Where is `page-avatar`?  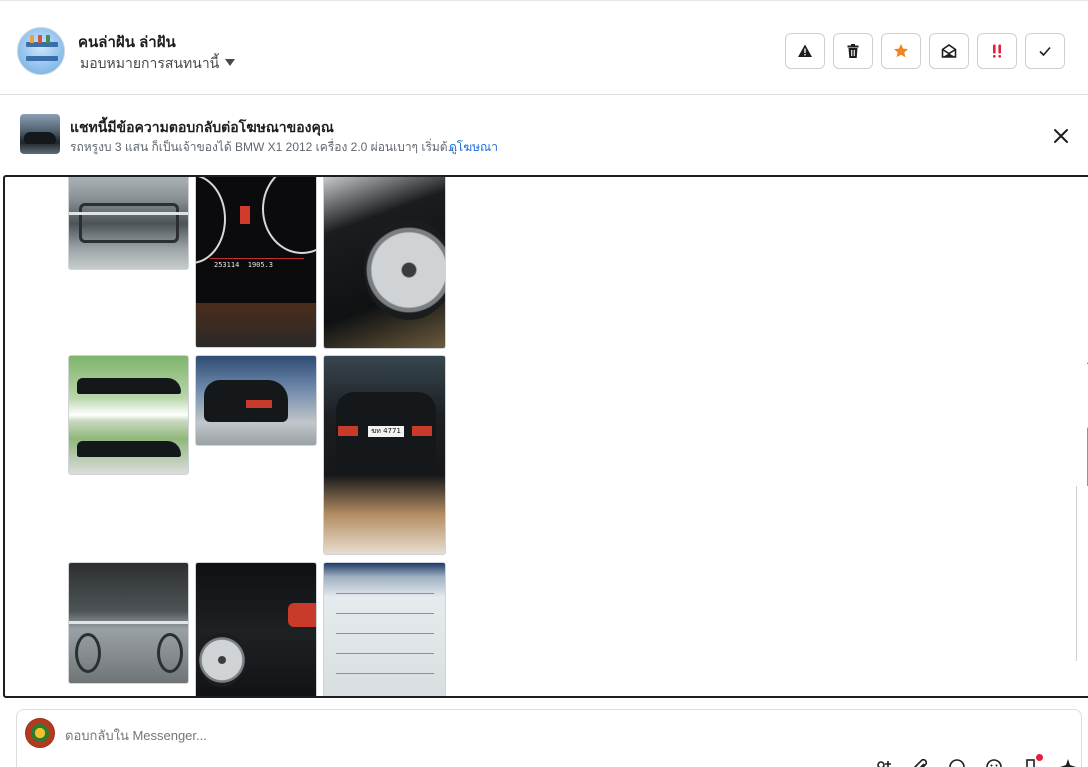 page-avatar is located at coordinates (40, 733).